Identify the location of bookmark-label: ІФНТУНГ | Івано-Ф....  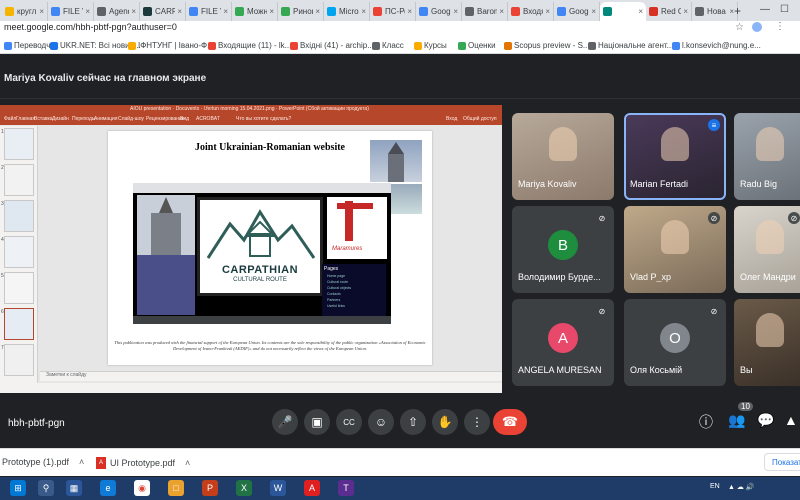
(176, 45).